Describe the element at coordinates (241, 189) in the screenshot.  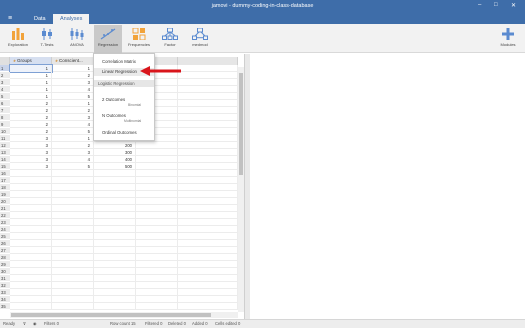
I see `vertical-scrollbar` at that location.